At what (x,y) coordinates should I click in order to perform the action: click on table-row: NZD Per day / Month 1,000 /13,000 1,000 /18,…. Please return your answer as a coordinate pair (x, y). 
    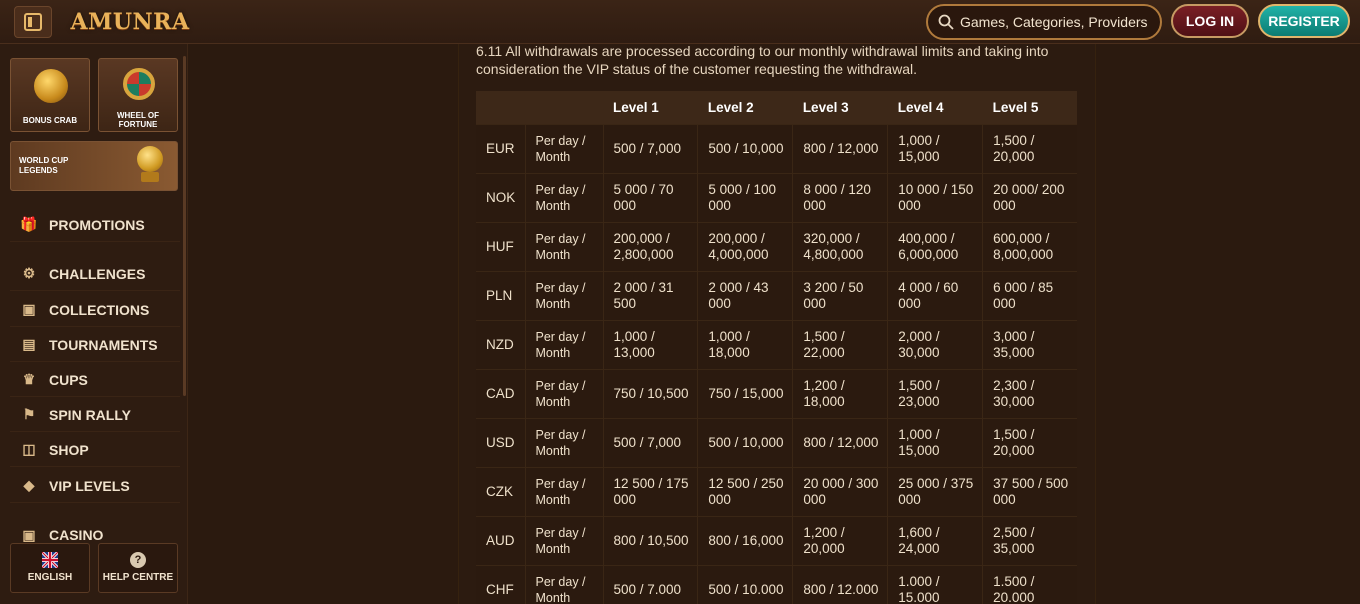
    Looking at the image, I should click on (776, 344).